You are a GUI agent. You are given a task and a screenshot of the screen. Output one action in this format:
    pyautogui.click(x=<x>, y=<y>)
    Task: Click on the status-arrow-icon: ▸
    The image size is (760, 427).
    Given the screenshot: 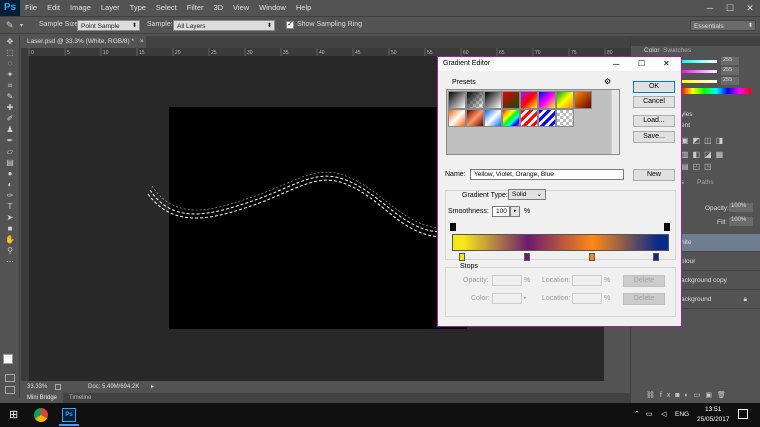 What is the action you would take?
    pyautogui.click(x=152, y=387)
    